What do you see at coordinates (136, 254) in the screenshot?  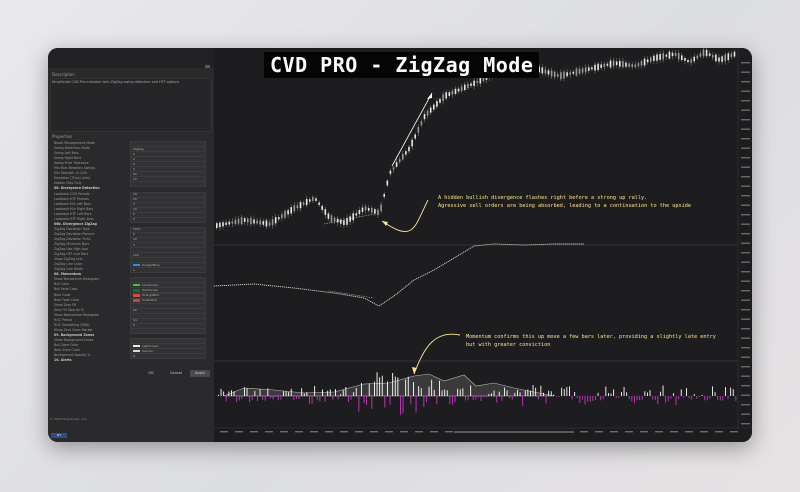 I see `property-value-text: 100` at bounding box center [136, 254].